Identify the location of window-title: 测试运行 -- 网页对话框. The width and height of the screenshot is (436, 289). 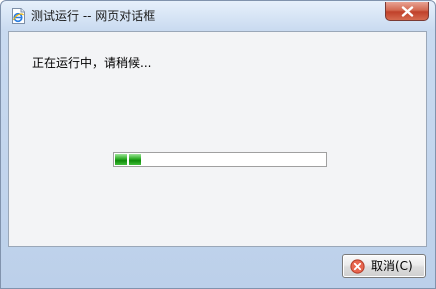
(93, 16).